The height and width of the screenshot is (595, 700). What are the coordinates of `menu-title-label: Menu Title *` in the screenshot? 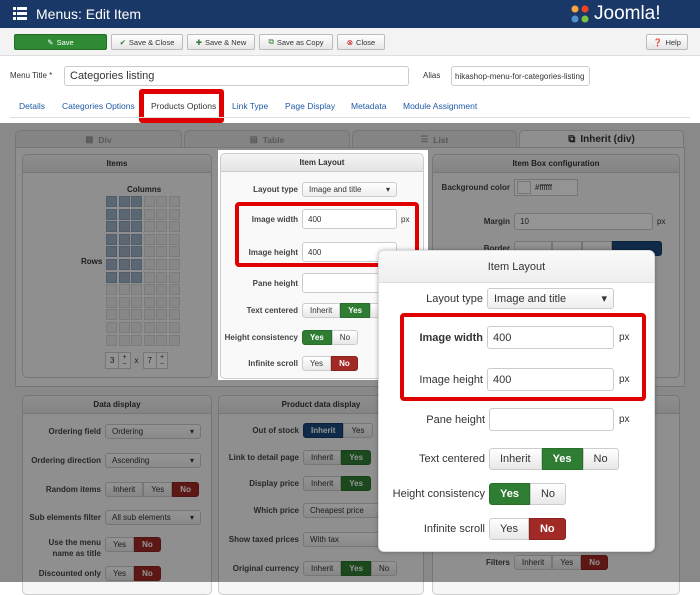 It's located at (31, 75).